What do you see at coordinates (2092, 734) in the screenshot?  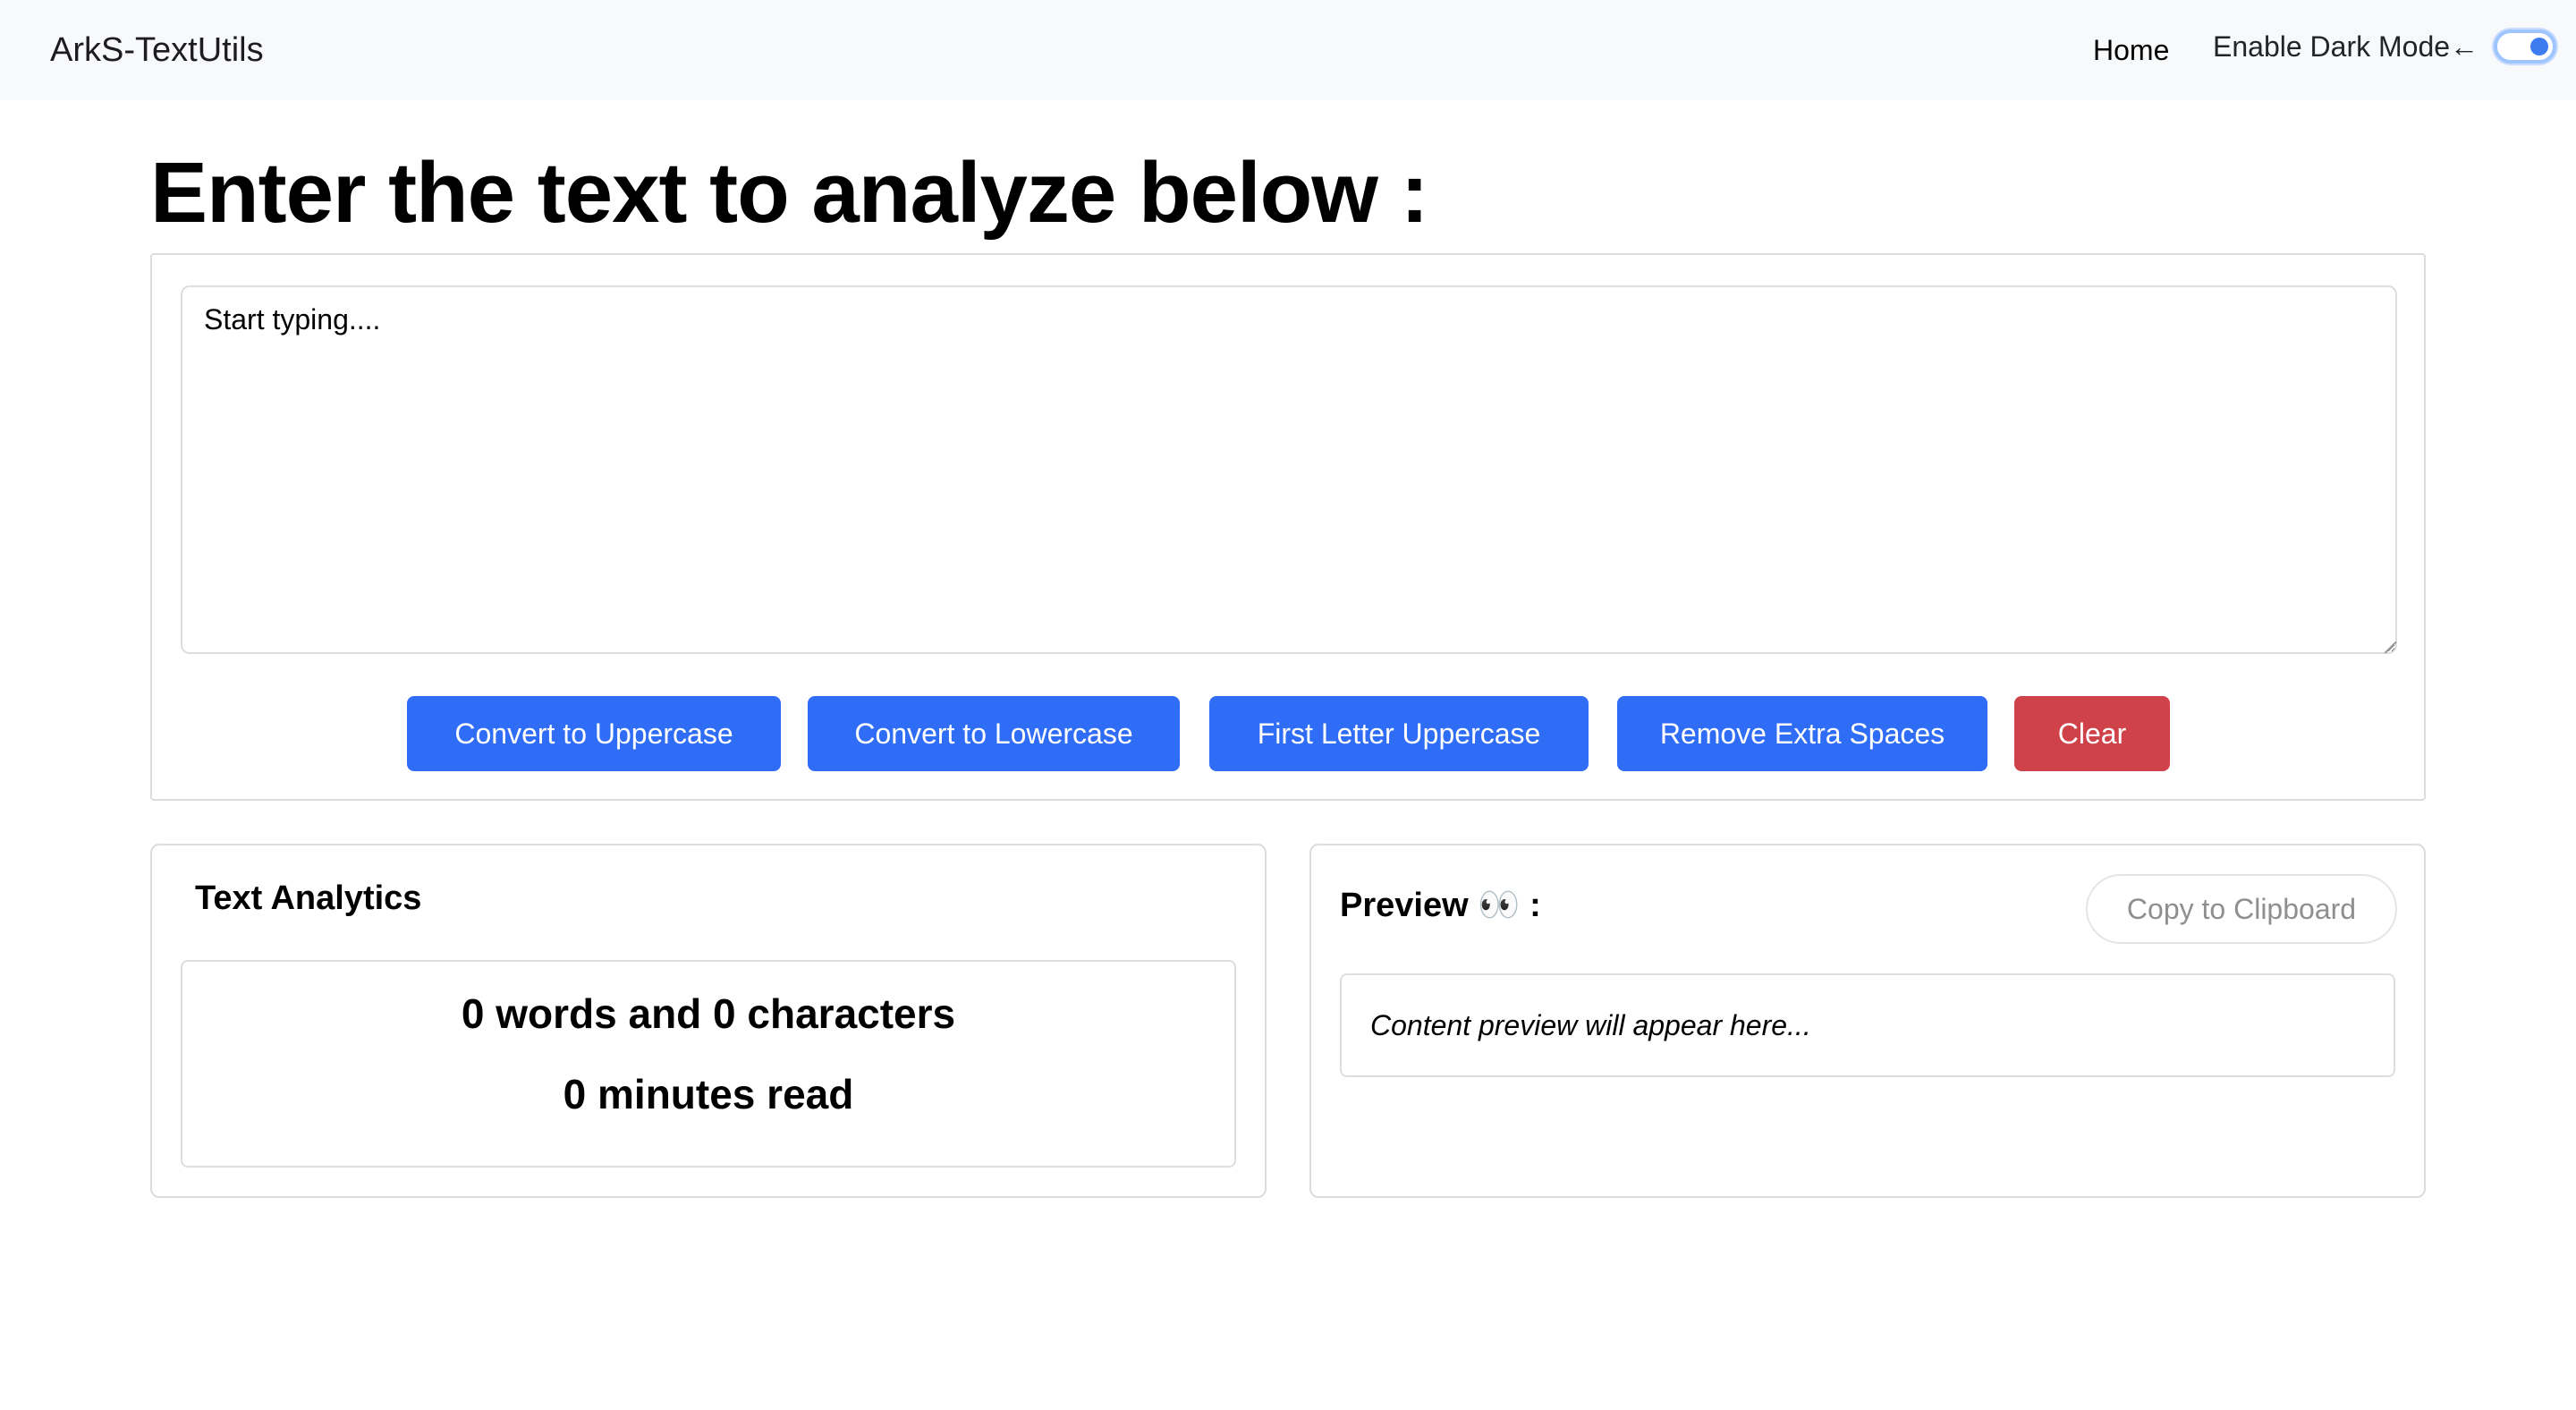 I see `clear-button: Clear` at bounding box center [2092, 734].